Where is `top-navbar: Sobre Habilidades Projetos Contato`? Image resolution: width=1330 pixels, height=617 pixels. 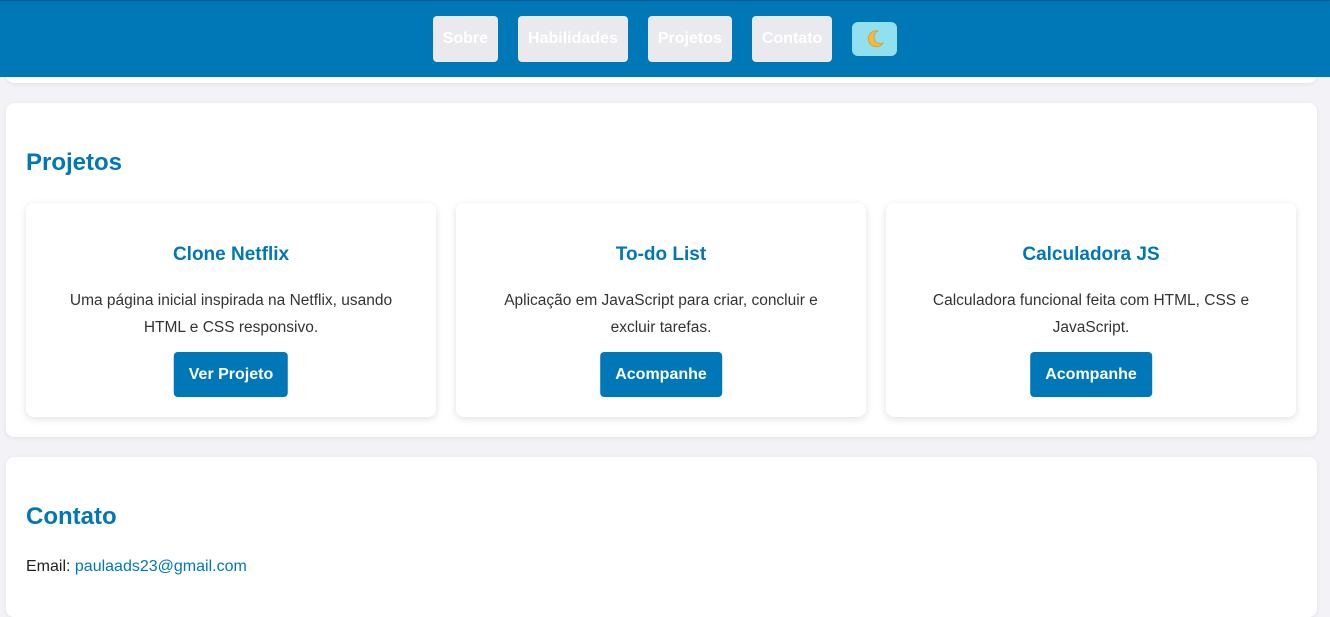 top-navbar: Sobre Habilidades Projetos Contato is located at coordinates (665, 38).